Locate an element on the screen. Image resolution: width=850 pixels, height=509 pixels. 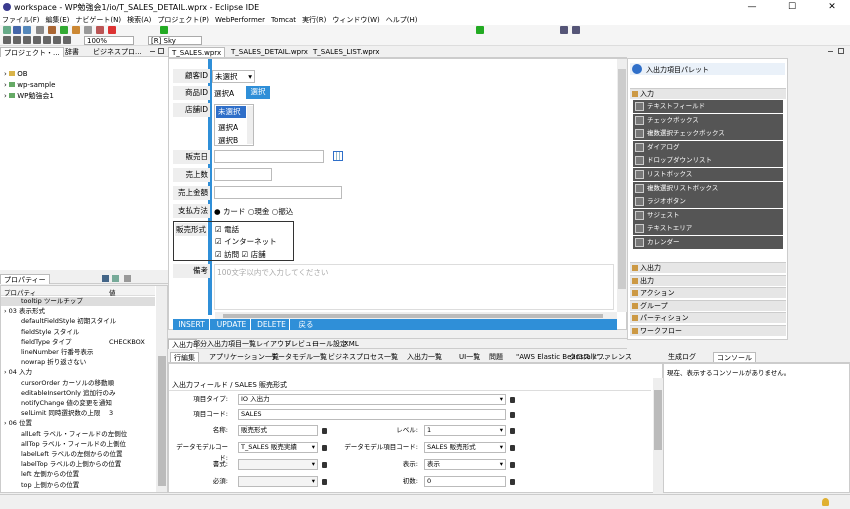
palette-item: テキストフィールド is located at coordinates (708, 106).